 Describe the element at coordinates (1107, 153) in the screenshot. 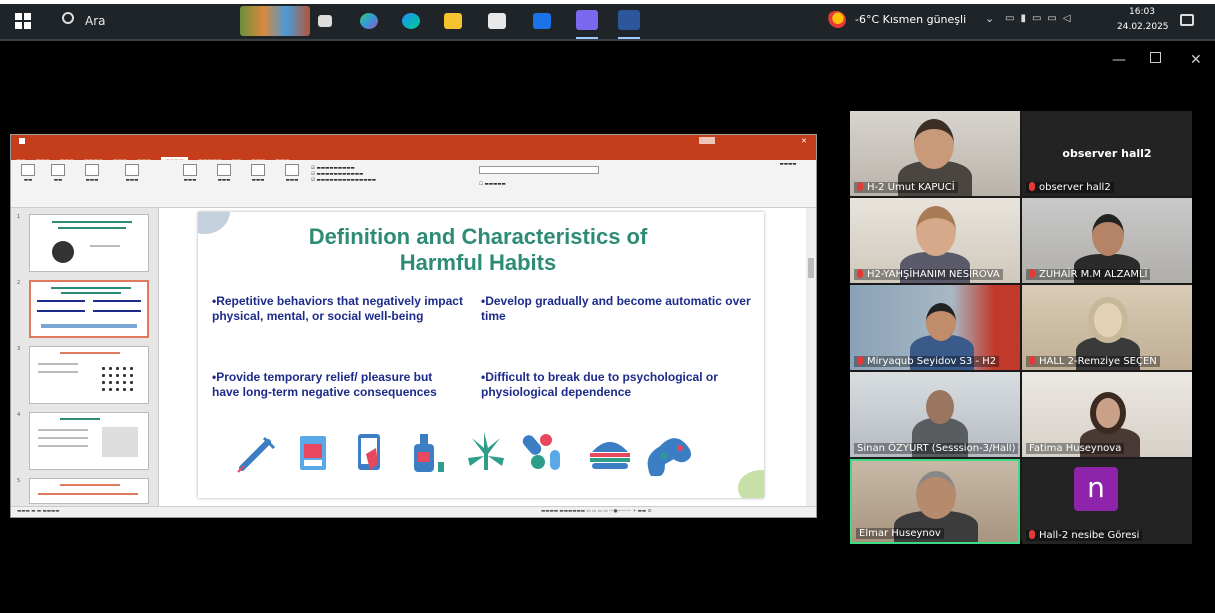

I see `participant-tile: observer hall2 observer hall2` at that location.